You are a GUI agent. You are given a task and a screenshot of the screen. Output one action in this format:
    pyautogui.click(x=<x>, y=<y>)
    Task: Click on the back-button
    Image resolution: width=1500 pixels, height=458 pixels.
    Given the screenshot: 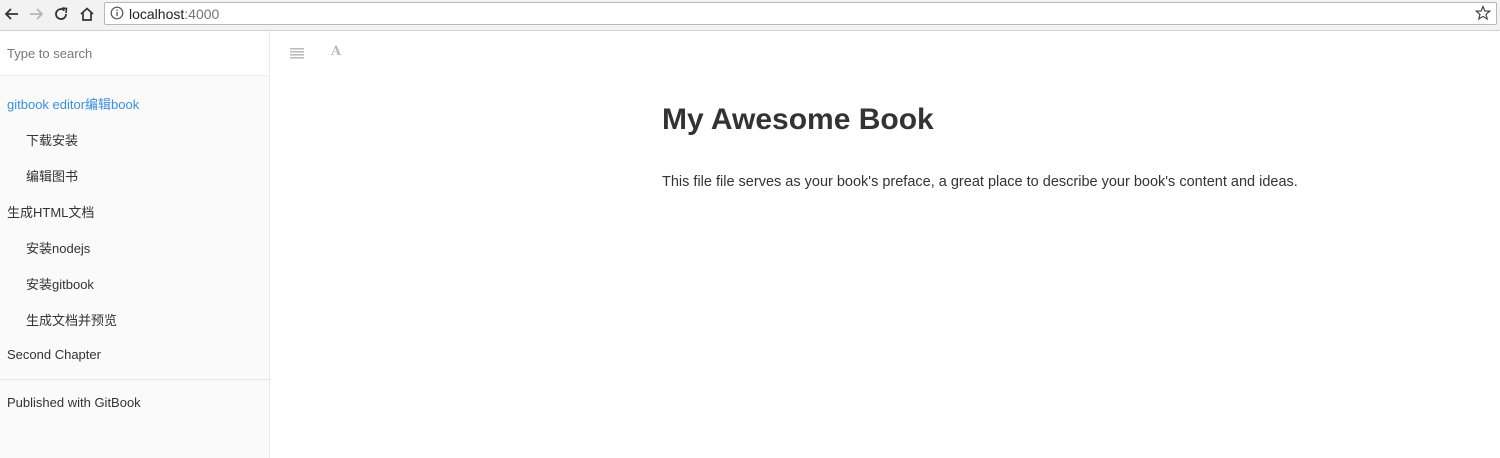 What is the action you would take?
    pyautogui.click(x=12, y=14)
    